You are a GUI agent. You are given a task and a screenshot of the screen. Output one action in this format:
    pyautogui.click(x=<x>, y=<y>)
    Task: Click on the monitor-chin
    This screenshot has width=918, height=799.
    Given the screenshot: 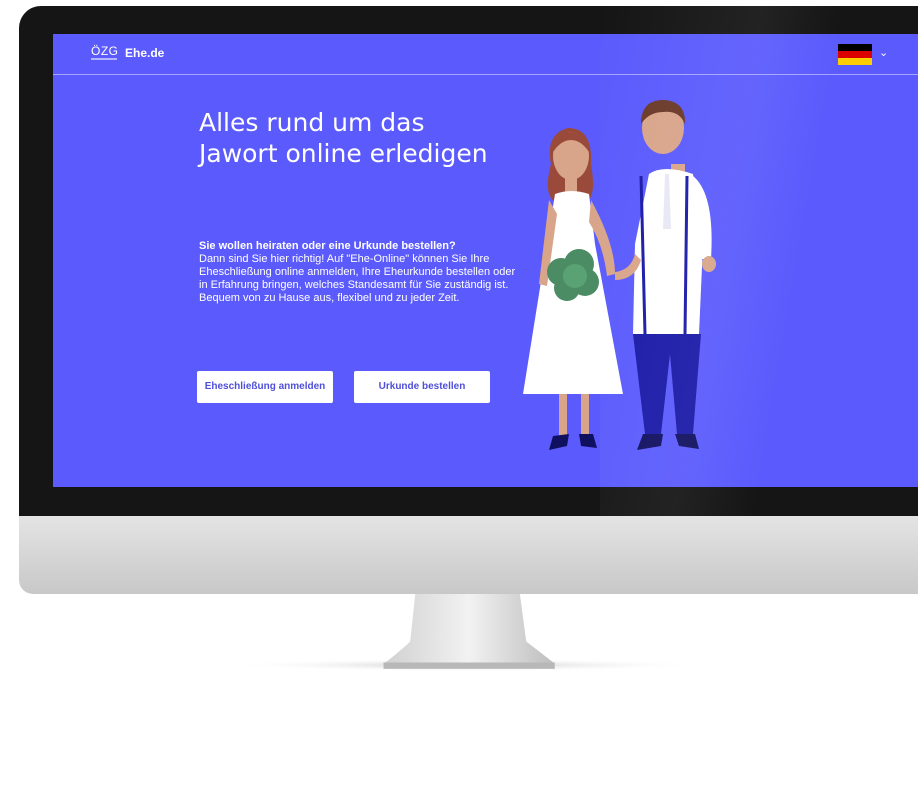 What is the action you would take?
    pyautogui.click(x=468, y=555)
    